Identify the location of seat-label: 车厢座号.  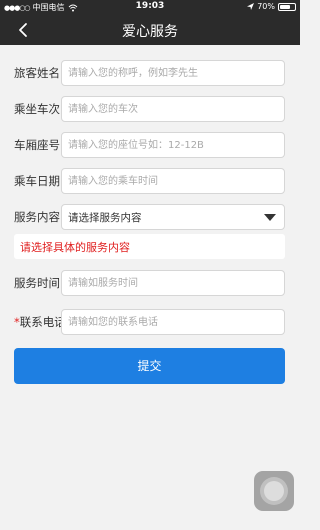
(37, 145).